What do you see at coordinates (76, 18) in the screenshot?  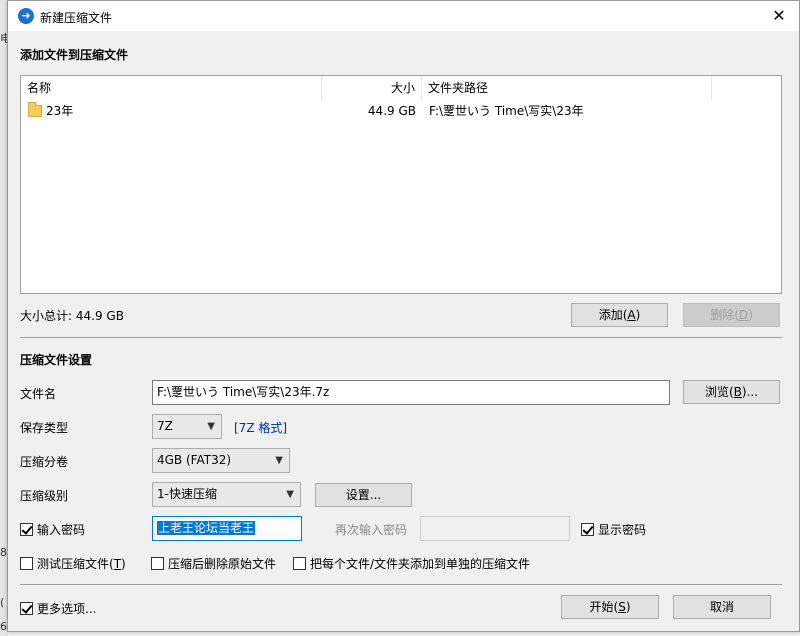 I see `dialog-title: 新建压缩文件` at bounding box center [76, 18].